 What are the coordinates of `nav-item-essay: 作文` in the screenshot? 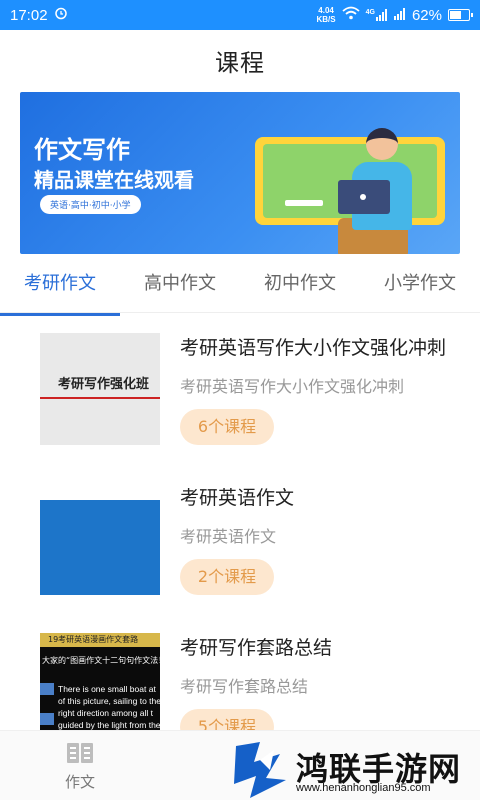 It's located at (80, 766).